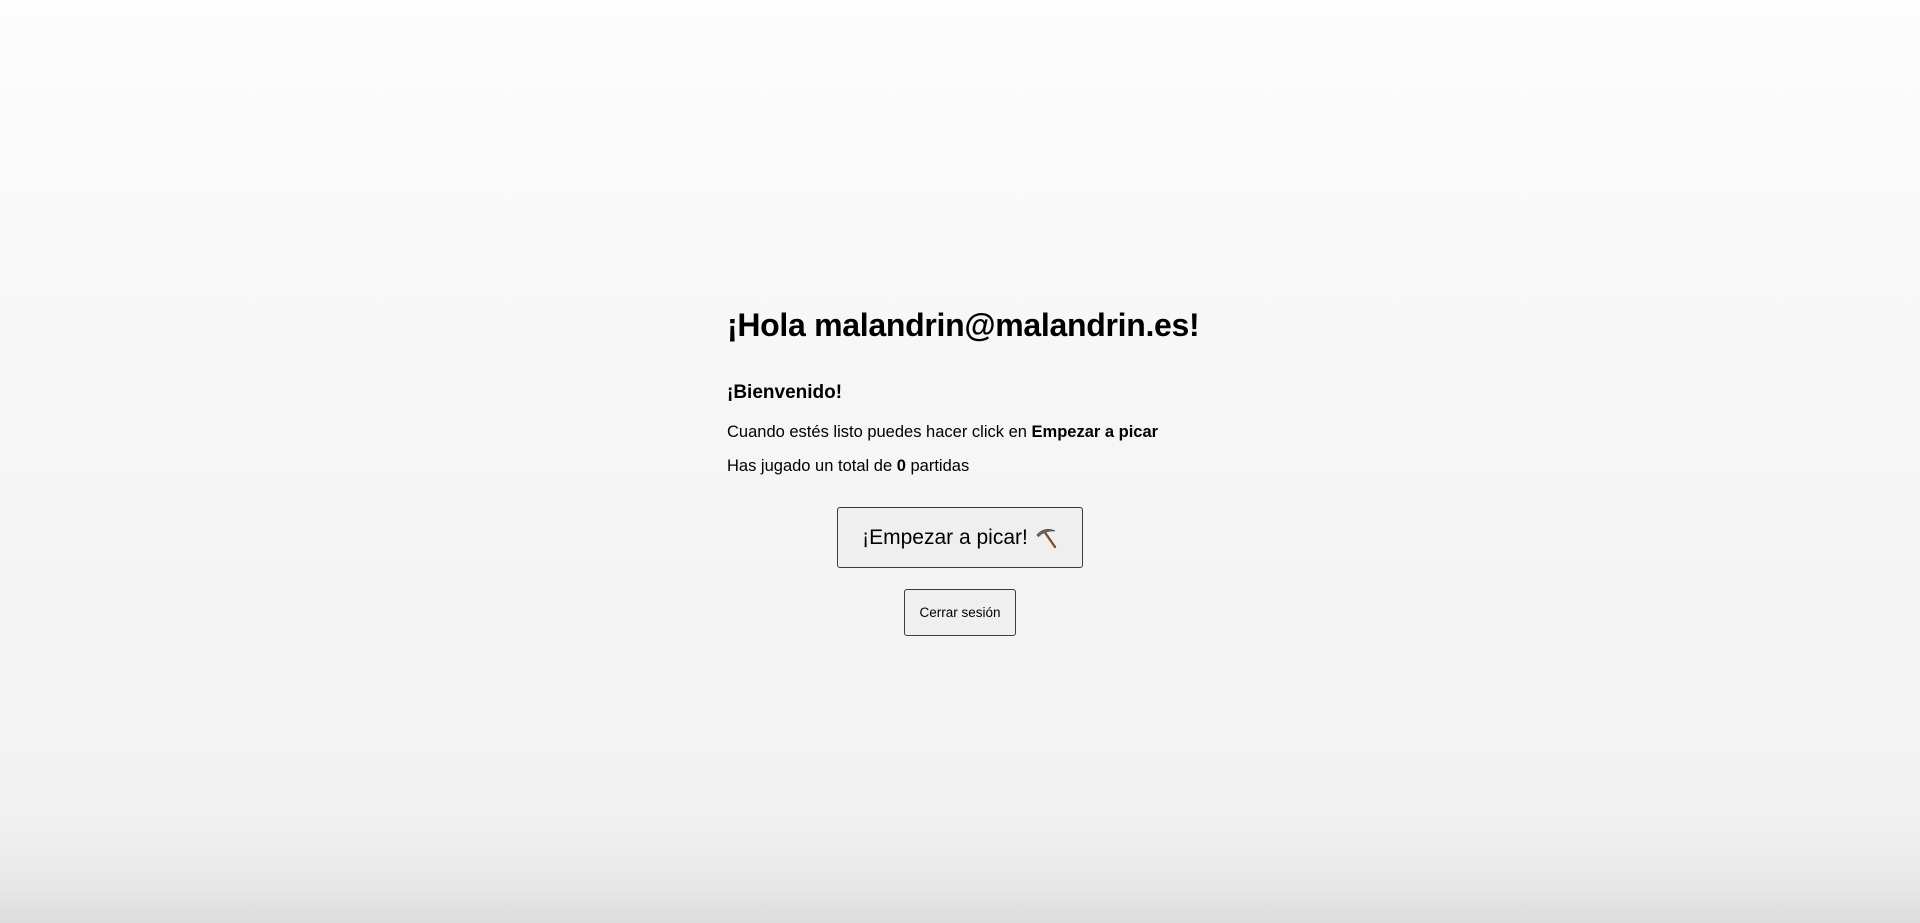 The width and height of the screenshot is (1920, 923). I want to click on greeting-suffix: !, so click(1194, 325).